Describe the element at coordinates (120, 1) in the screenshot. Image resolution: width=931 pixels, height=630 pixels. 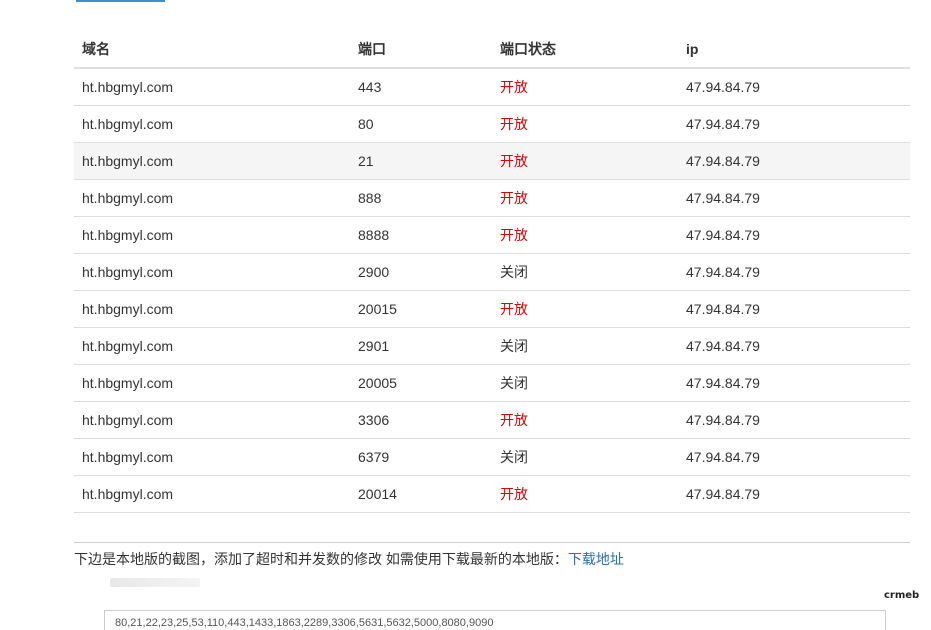
I see `active-tab-underline` at that location.